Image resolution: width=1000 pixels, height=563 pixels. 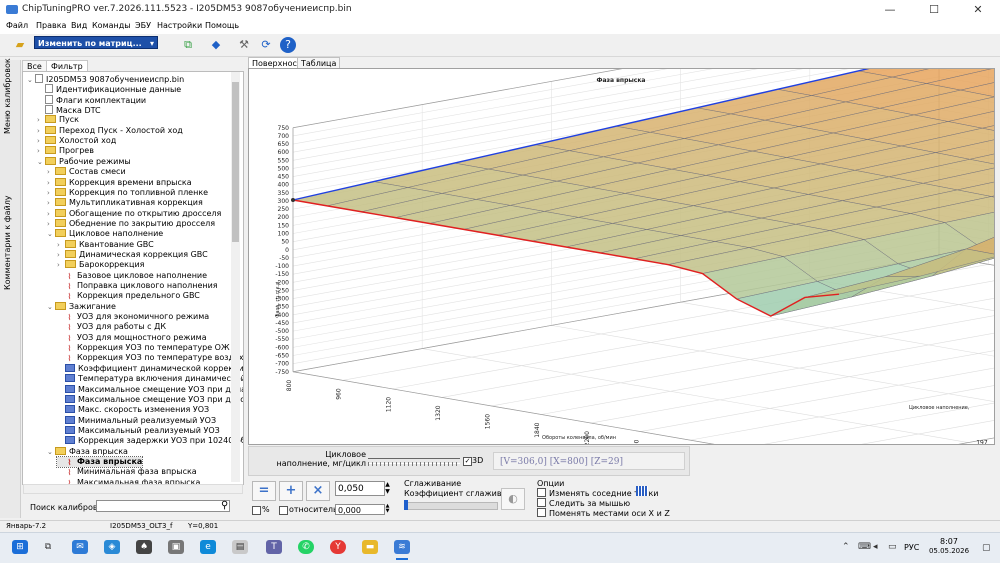 I want to click on equals-button: =, so click(x=264, y=491).